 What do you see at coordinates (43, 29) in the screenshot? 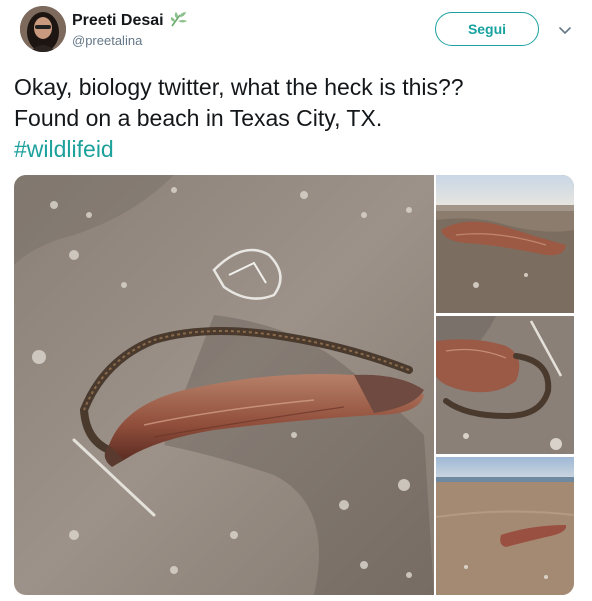
I see `avatar` at bounding box center [43, 29].